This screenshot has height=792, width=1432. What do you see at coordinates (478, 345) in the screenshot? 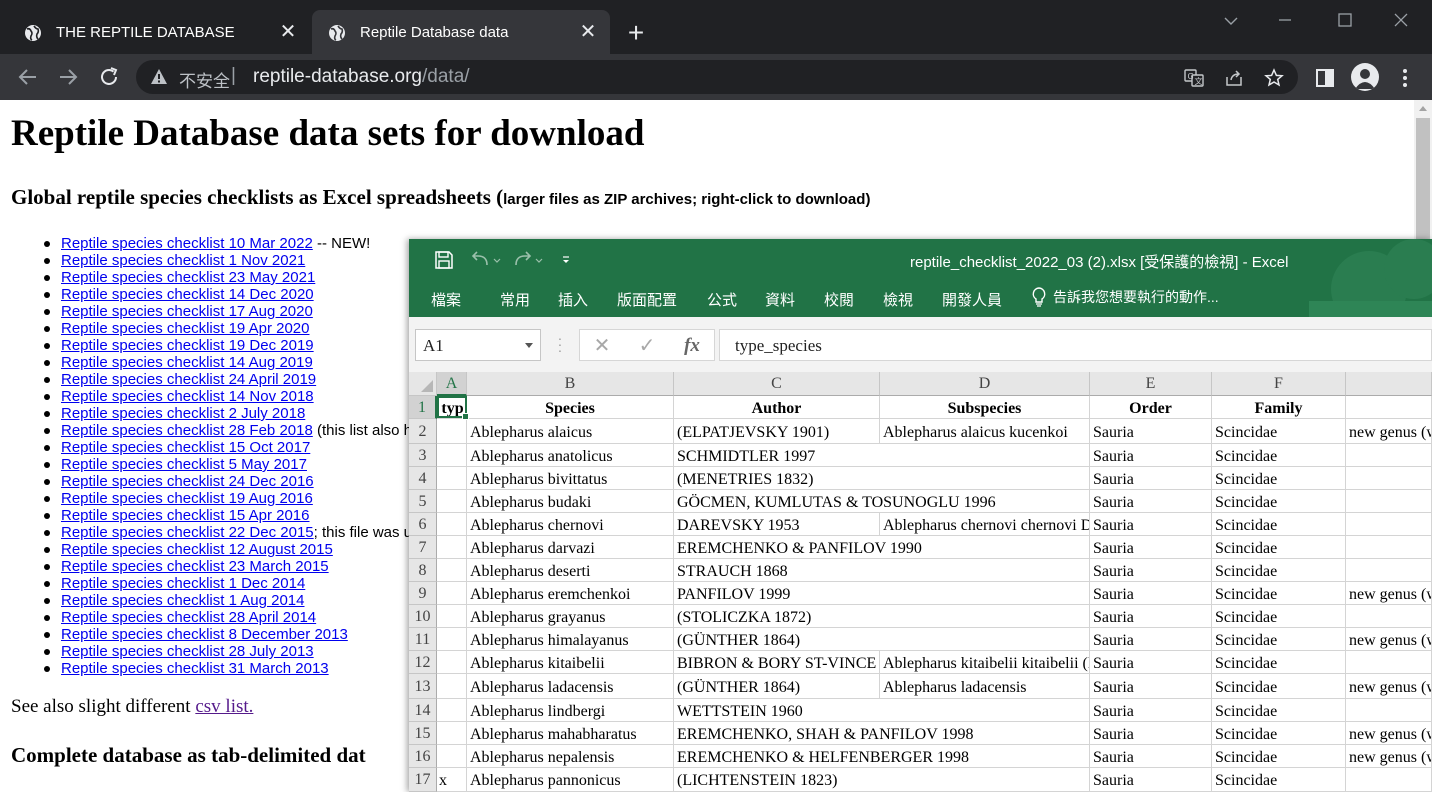
I see `name-box: A1` at bounding box center [478, 345].